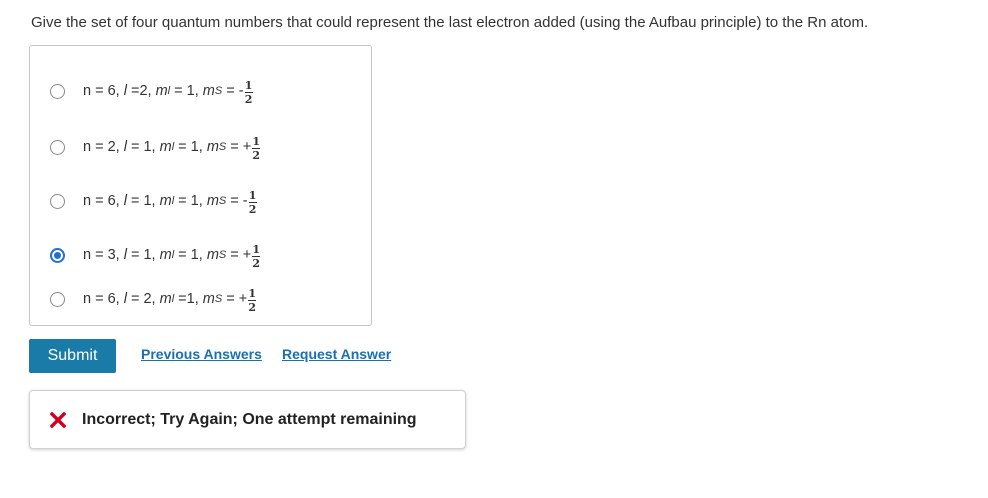  I want to click on option-label: n = 6, l = 2, ml =1, mS = +1 2, so click(170, 300).